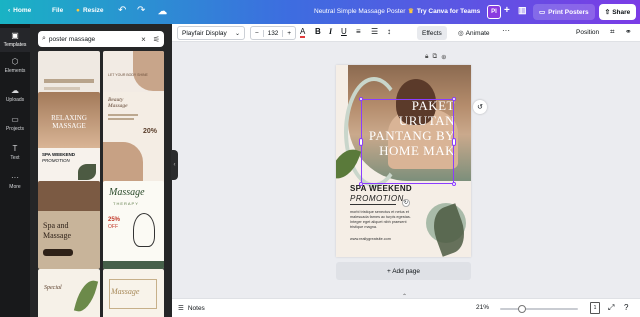 Image resolution: width=640 pixels, height=317 pixels. What do you see at coordinates (611, 308) in the screenshot?
I see `fullscreen-icon: ⤢` at bounding box center [611, 308].